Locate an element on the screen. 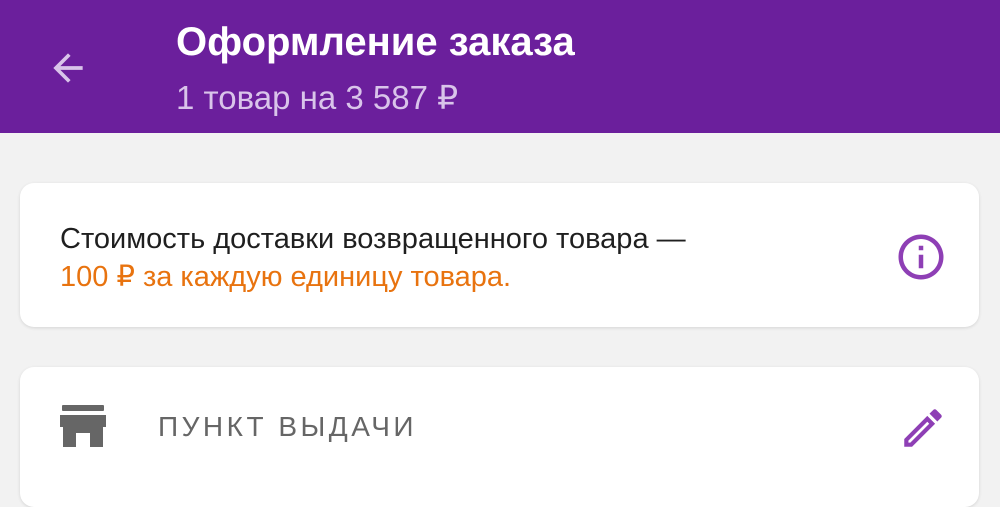  info-button is located at coordinates (921, 257).